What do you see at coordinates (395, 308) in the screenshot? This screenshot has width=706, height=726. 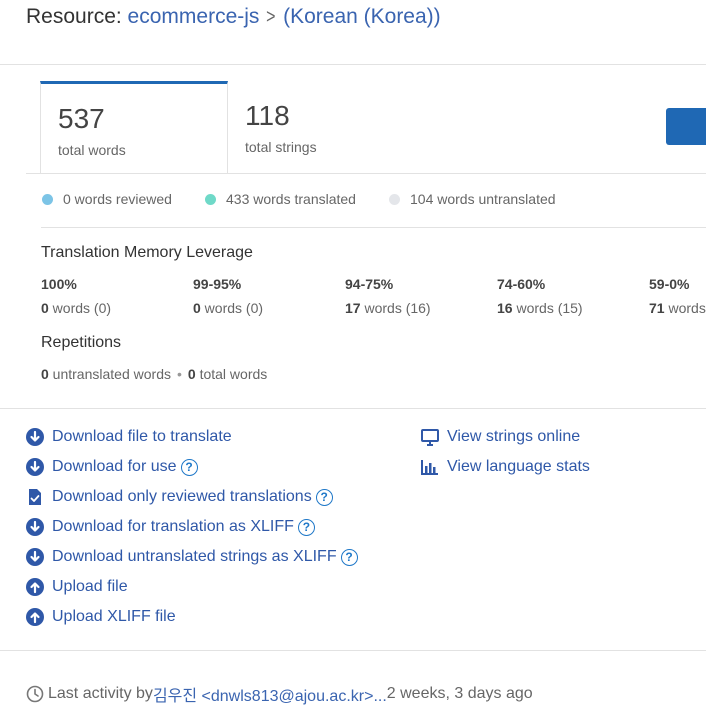 I see `tm-words: words (16)` at bounding box center [395, 308].